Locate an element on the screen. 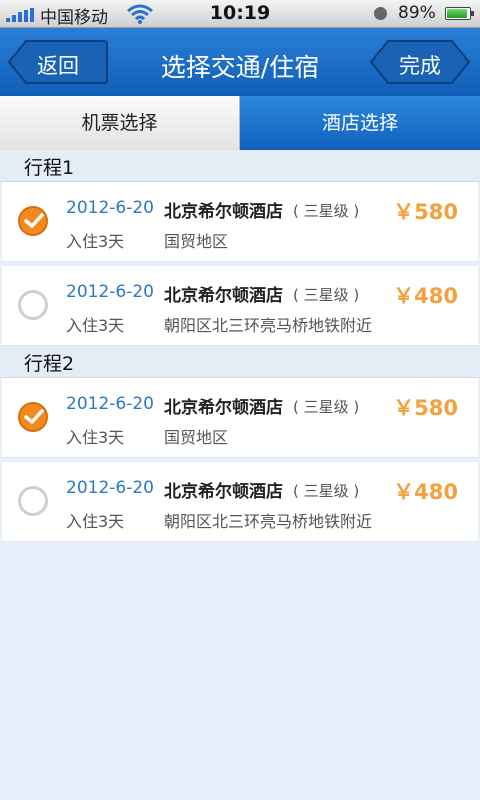  itinerary-header: 行程2 is located at coordinates (240, 362).